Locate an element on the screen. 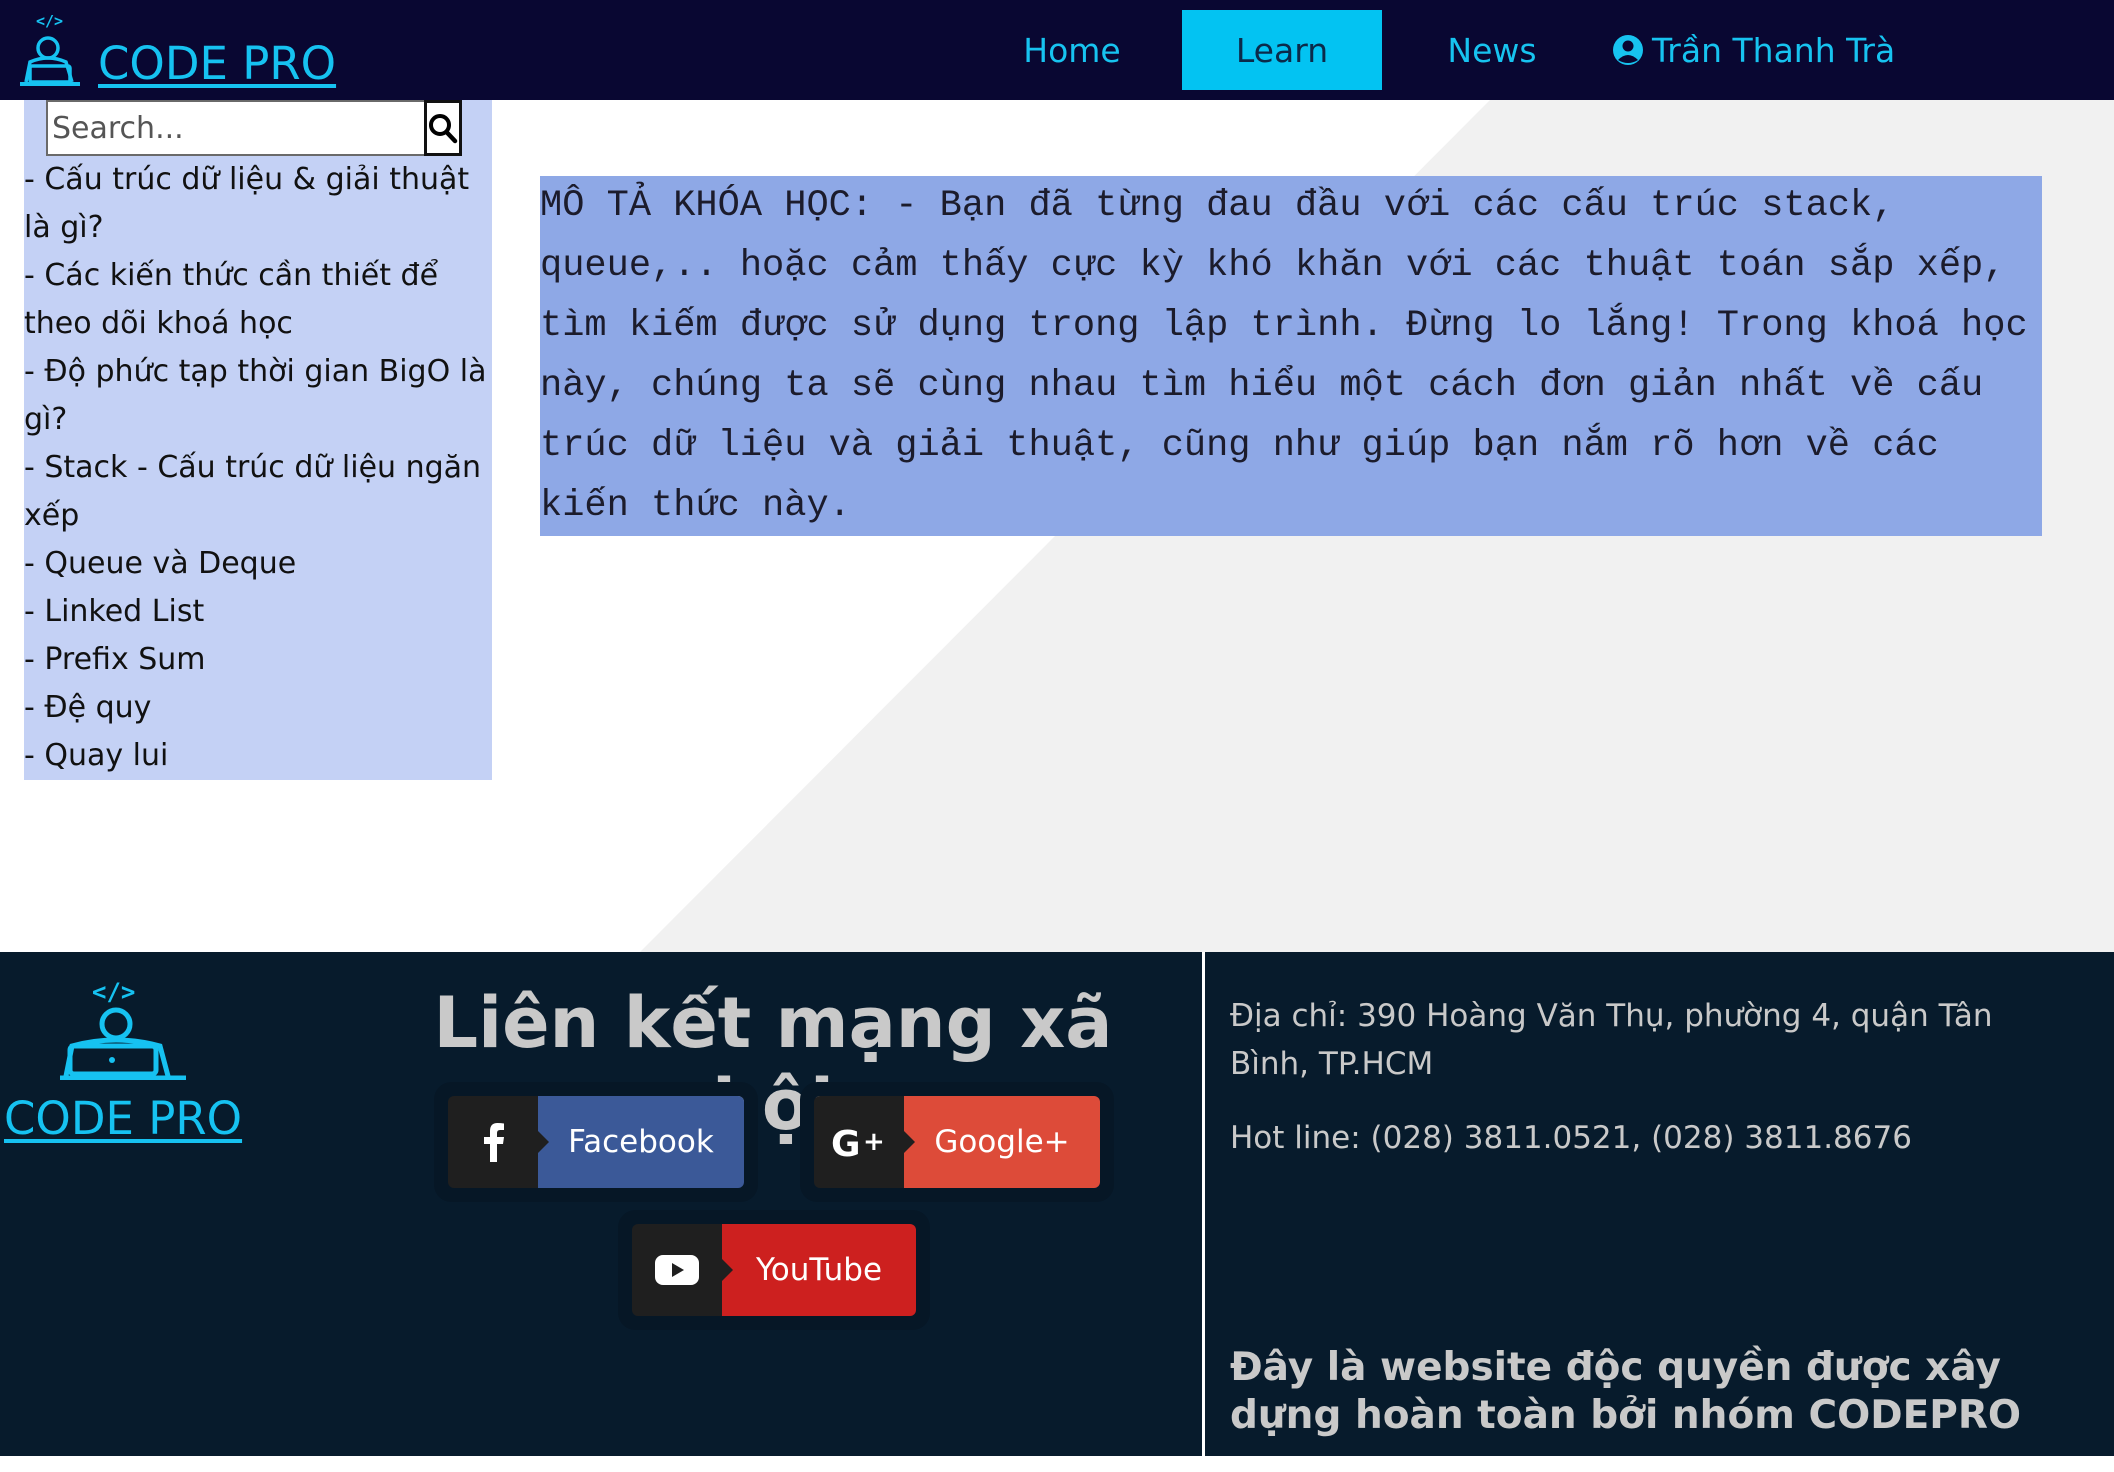 The height and width of the screenshot is (1472, 2114). brand-link: </> CODE PRO is located at coordinates (176, 50).